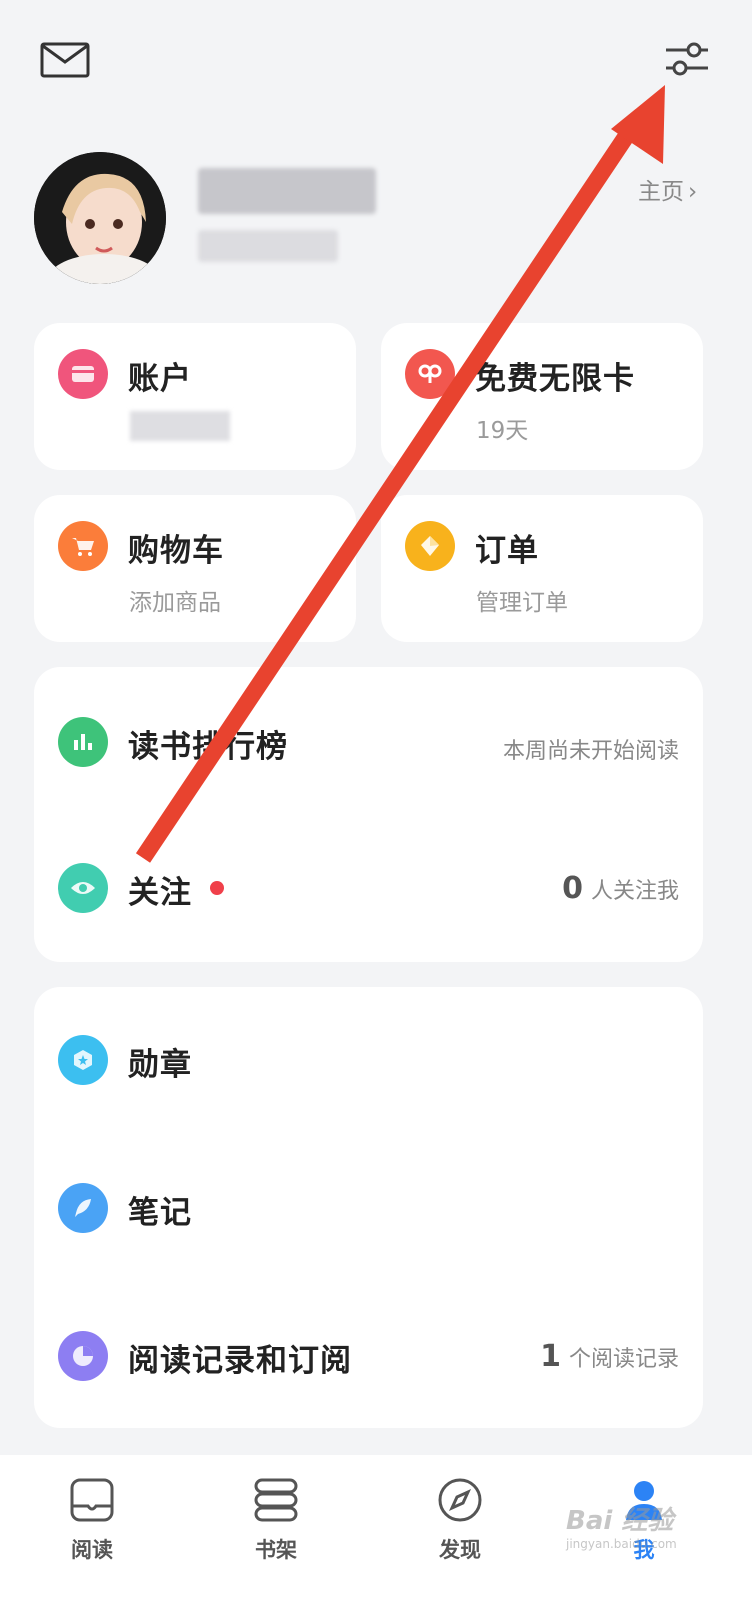  What do you see at coordinates (661, 192) in the screenshot?
I see `homepage-label: 主页` at bounding box center [661, 192].